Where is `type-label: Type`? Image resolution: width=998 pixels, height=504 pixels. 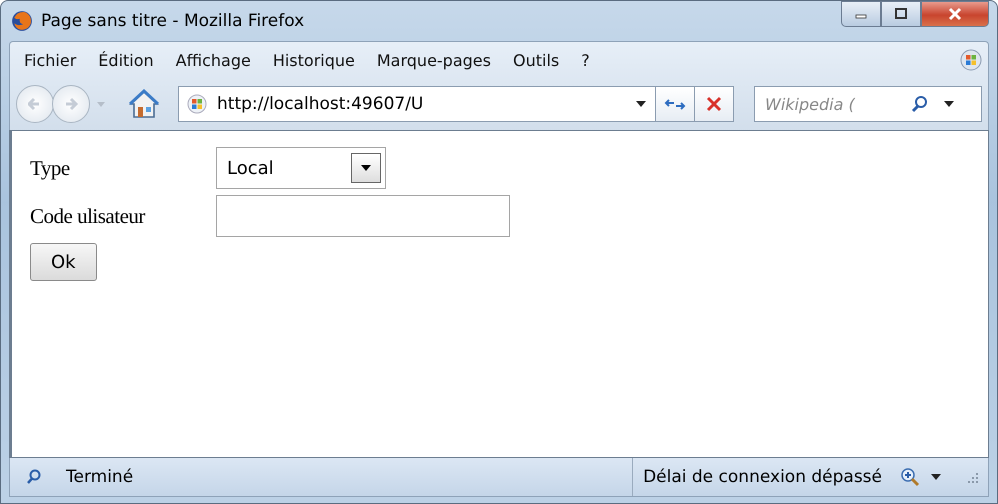 type-label: Type is located at coordinates (50, 168).